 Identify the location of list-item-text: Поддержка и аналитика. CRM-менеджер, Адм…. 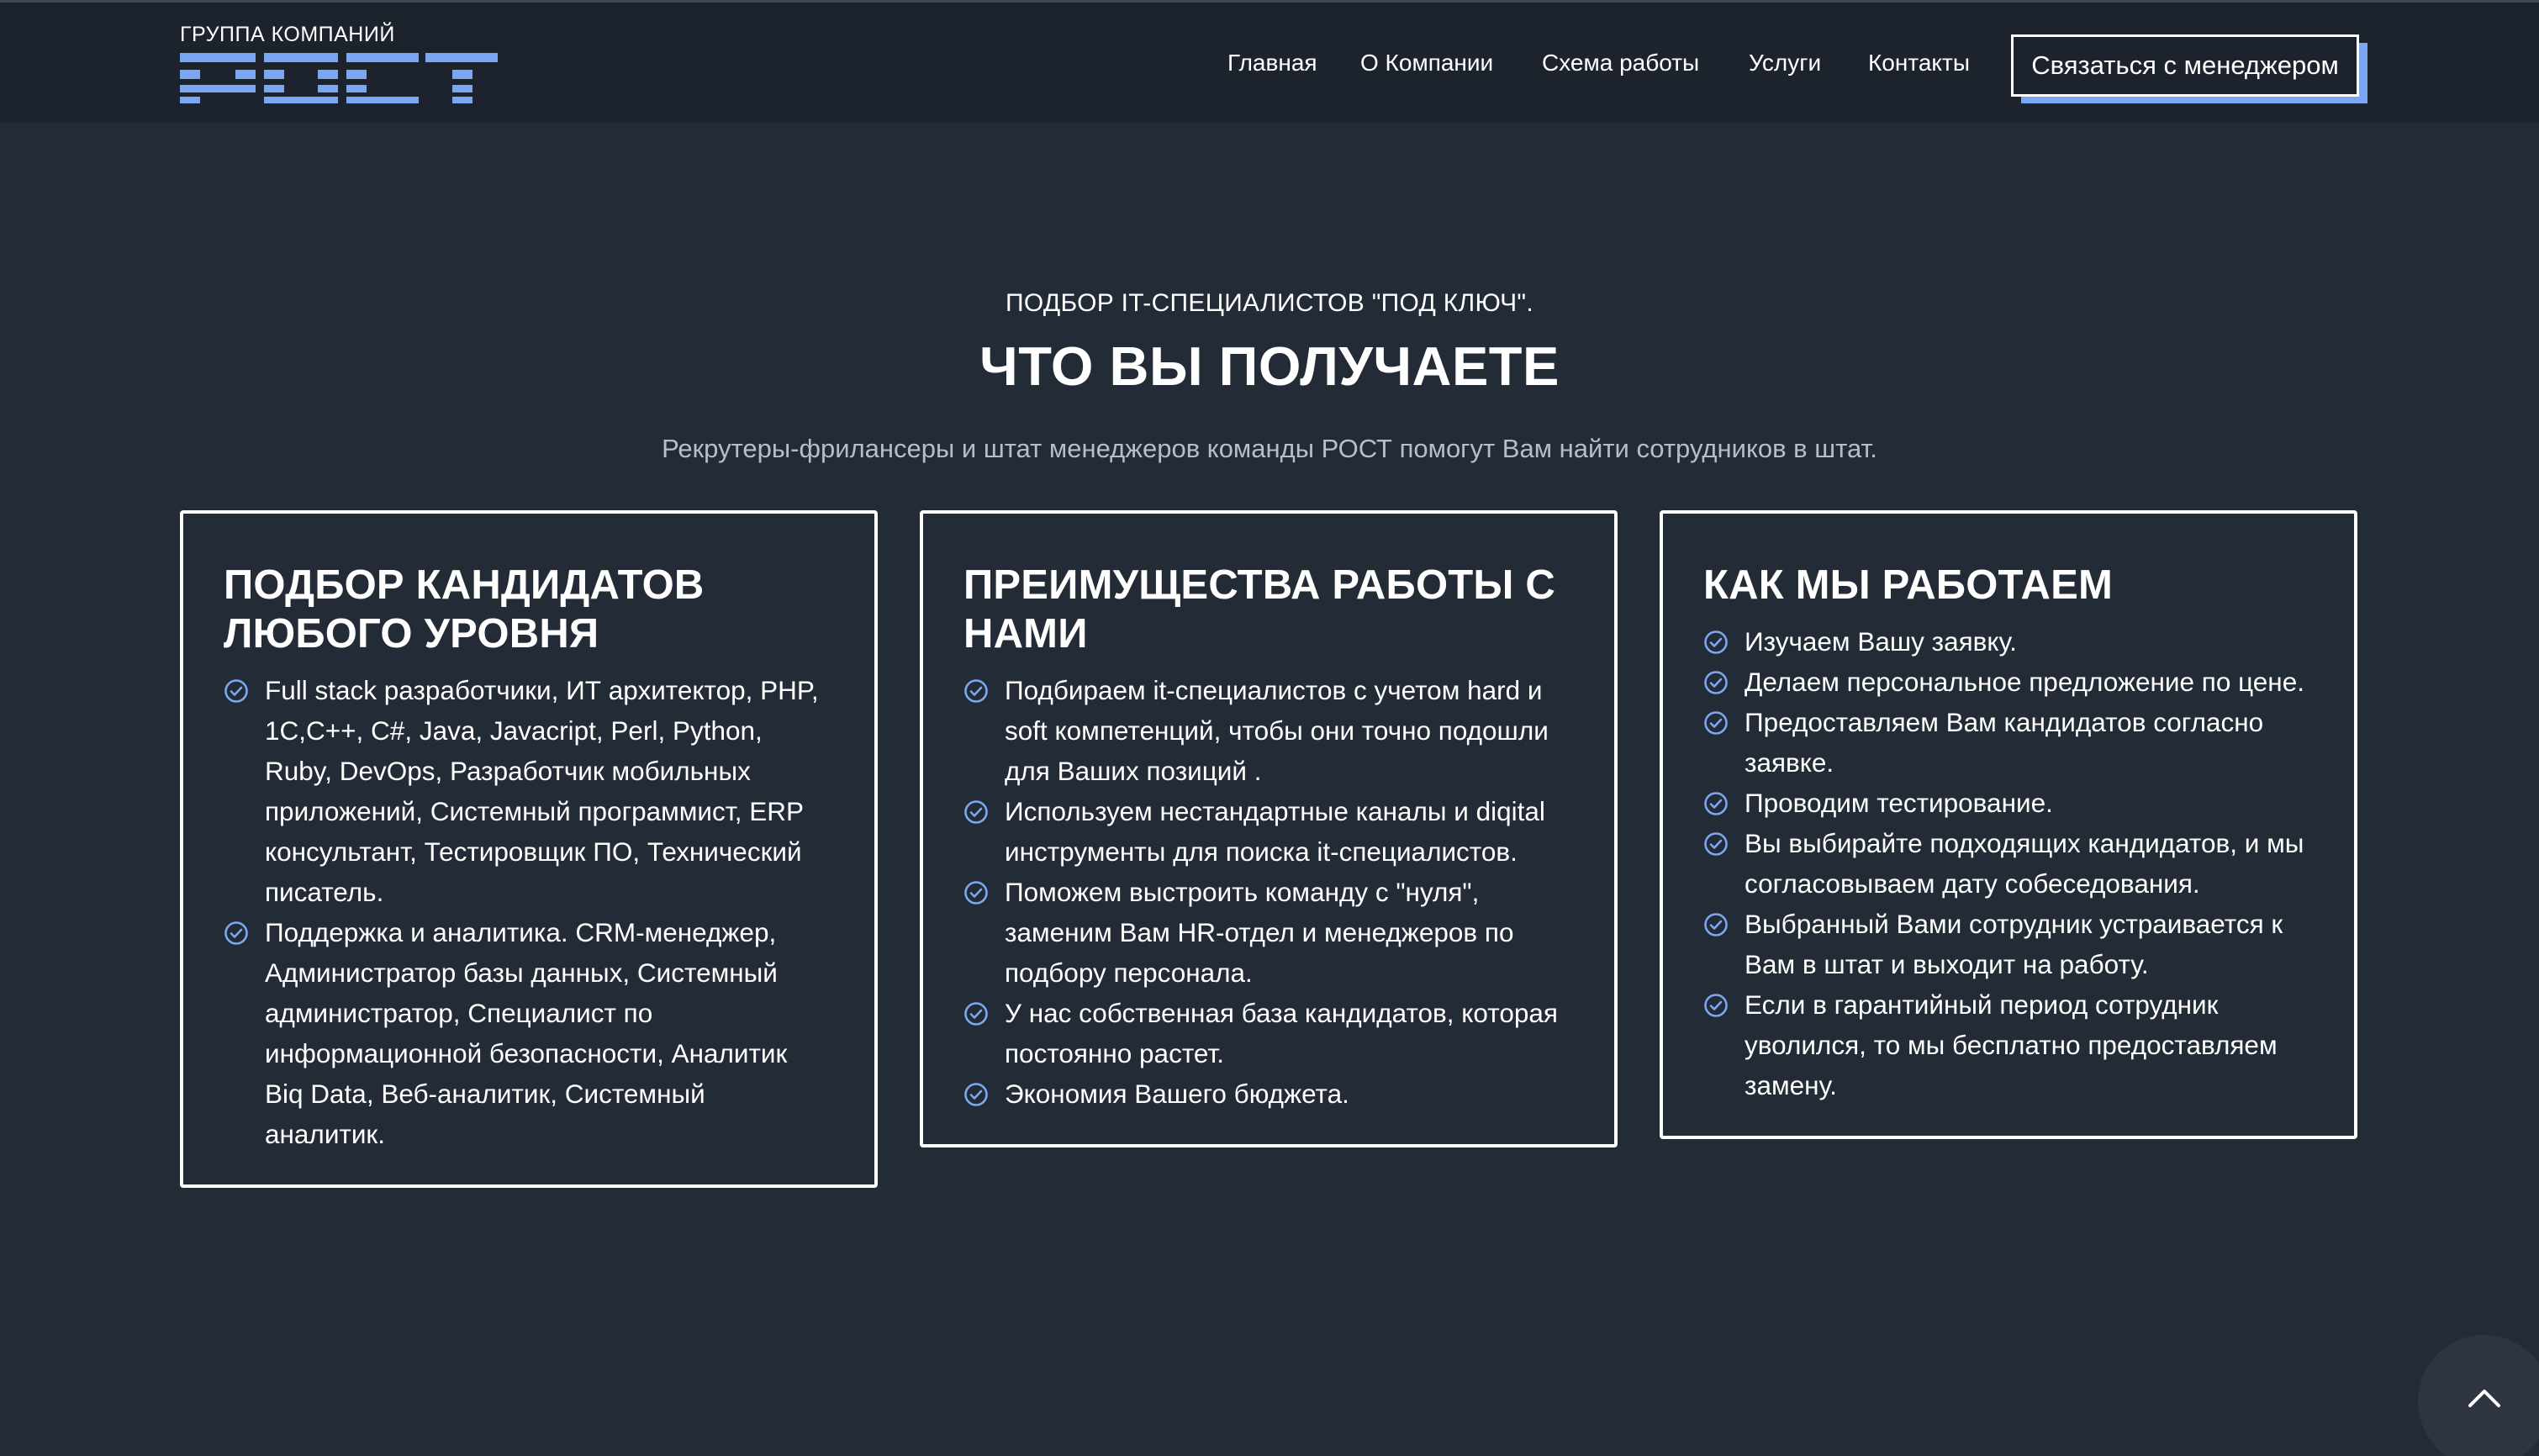
(526, 1033).